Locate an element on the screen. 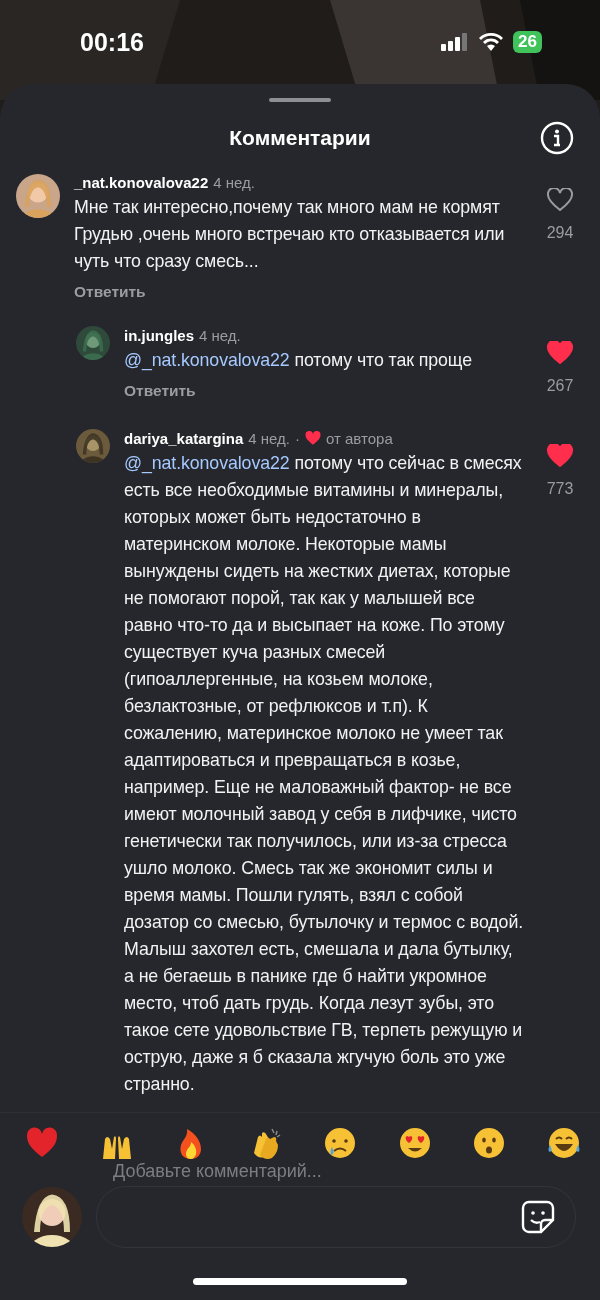  author-label: от автора is located at coordinates (359, 438).